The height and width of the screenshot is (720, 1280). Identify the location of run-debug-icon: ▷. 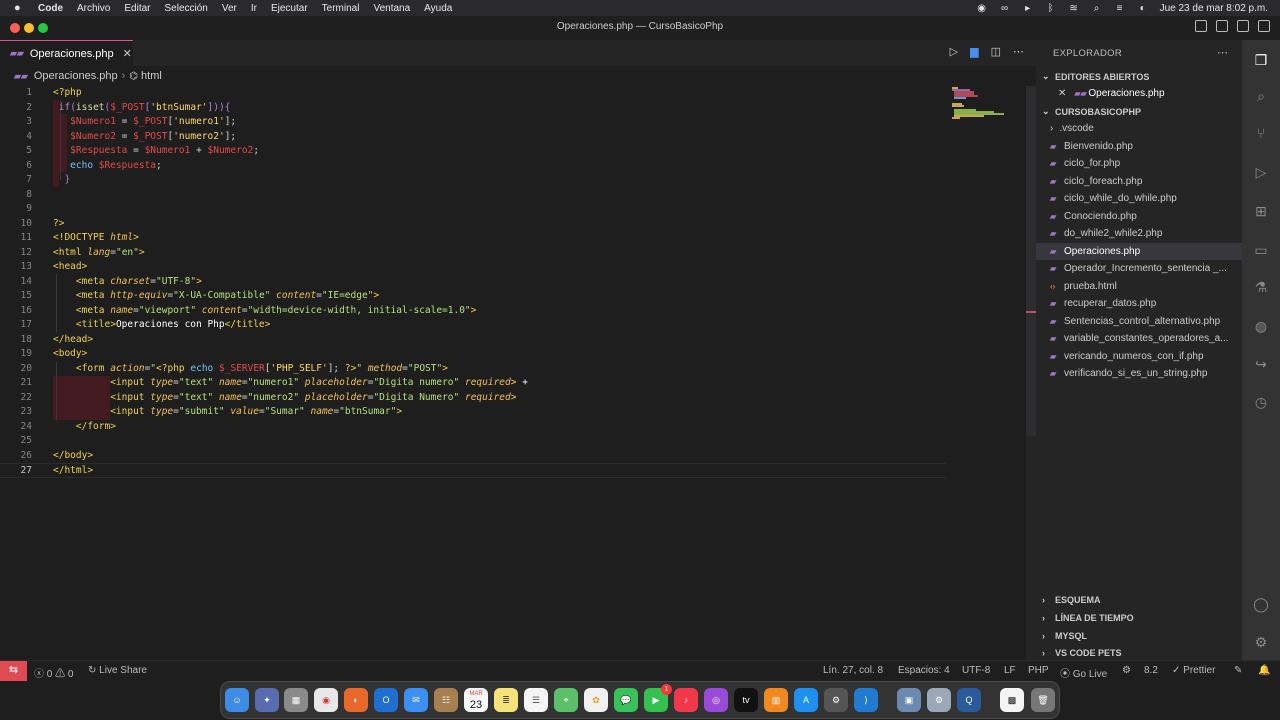
(1261, 172).